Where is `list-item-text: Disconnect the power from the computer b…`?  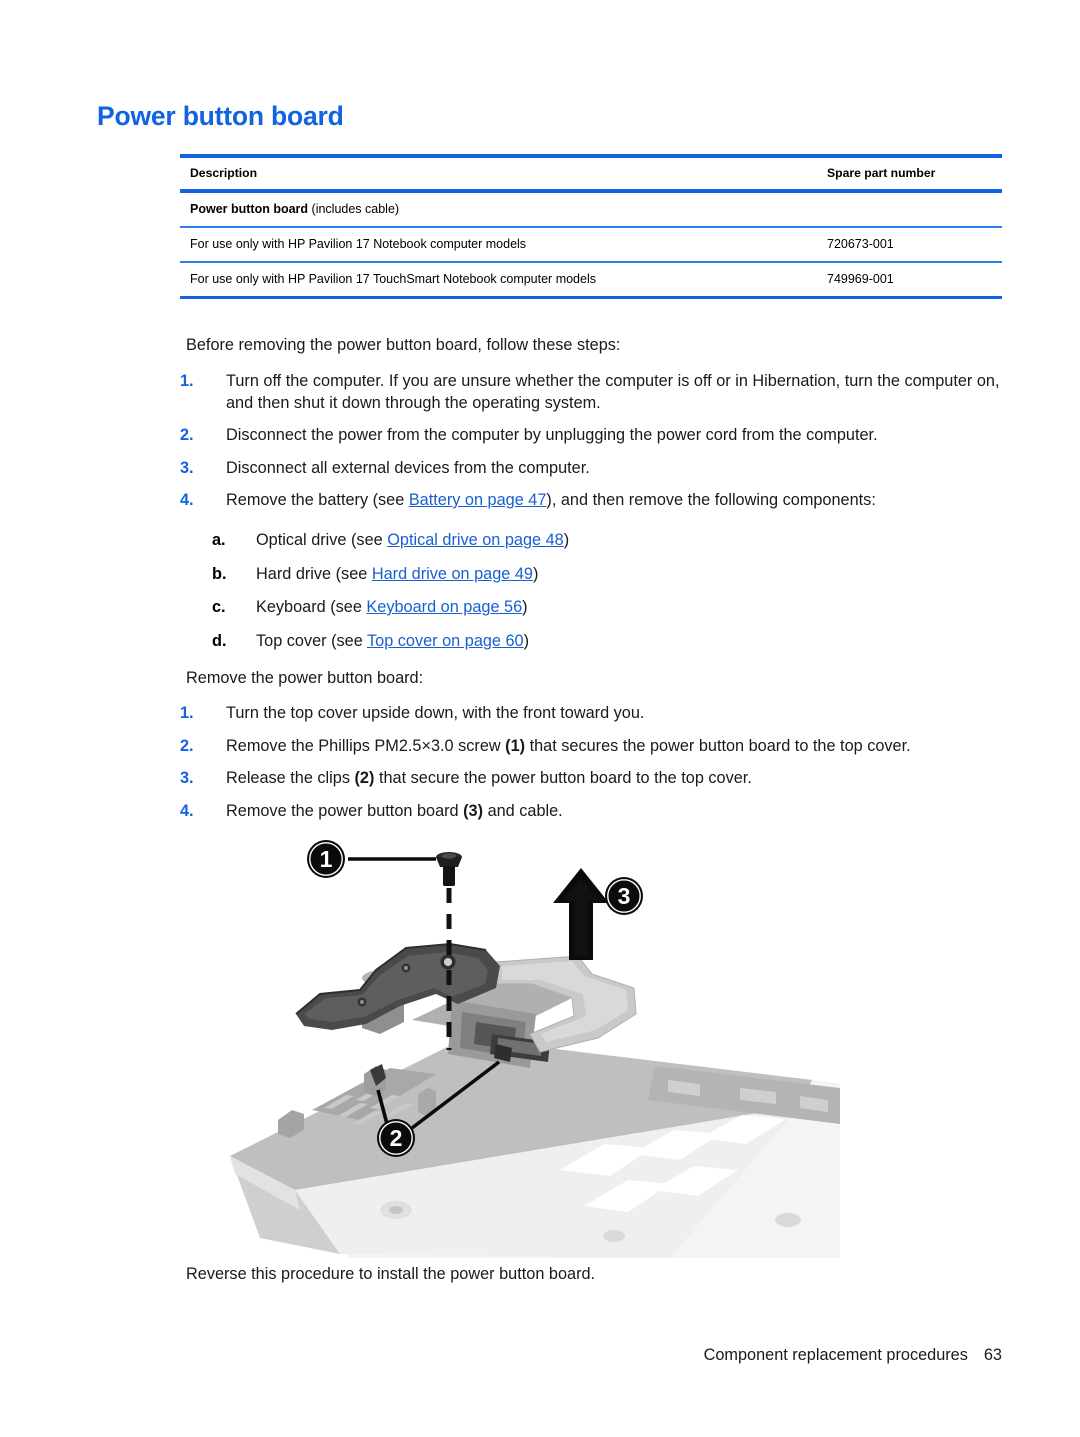
list-item-text: Disconnect the power from the computer b… is located at coordinates (618, 436).